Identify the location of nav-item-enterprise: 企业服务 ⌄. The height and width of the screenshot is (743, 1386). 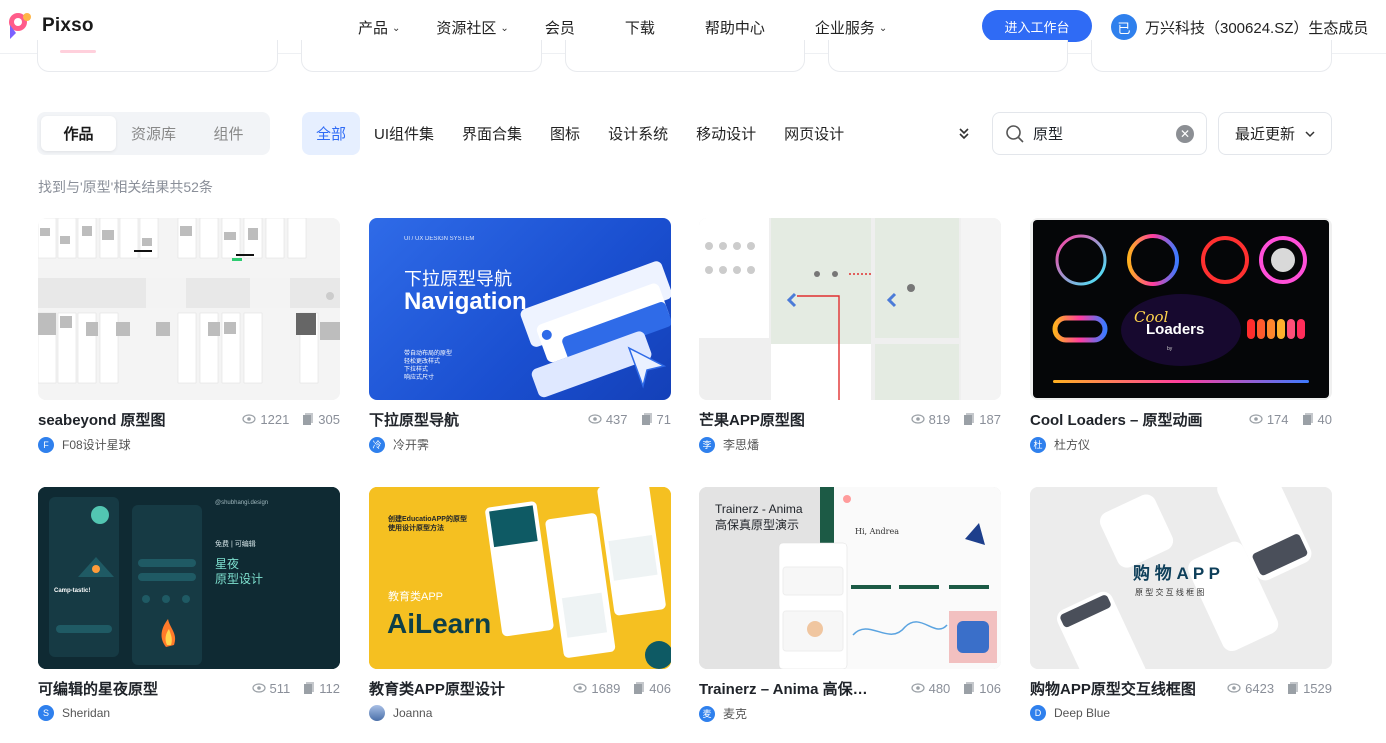
(851, 27).